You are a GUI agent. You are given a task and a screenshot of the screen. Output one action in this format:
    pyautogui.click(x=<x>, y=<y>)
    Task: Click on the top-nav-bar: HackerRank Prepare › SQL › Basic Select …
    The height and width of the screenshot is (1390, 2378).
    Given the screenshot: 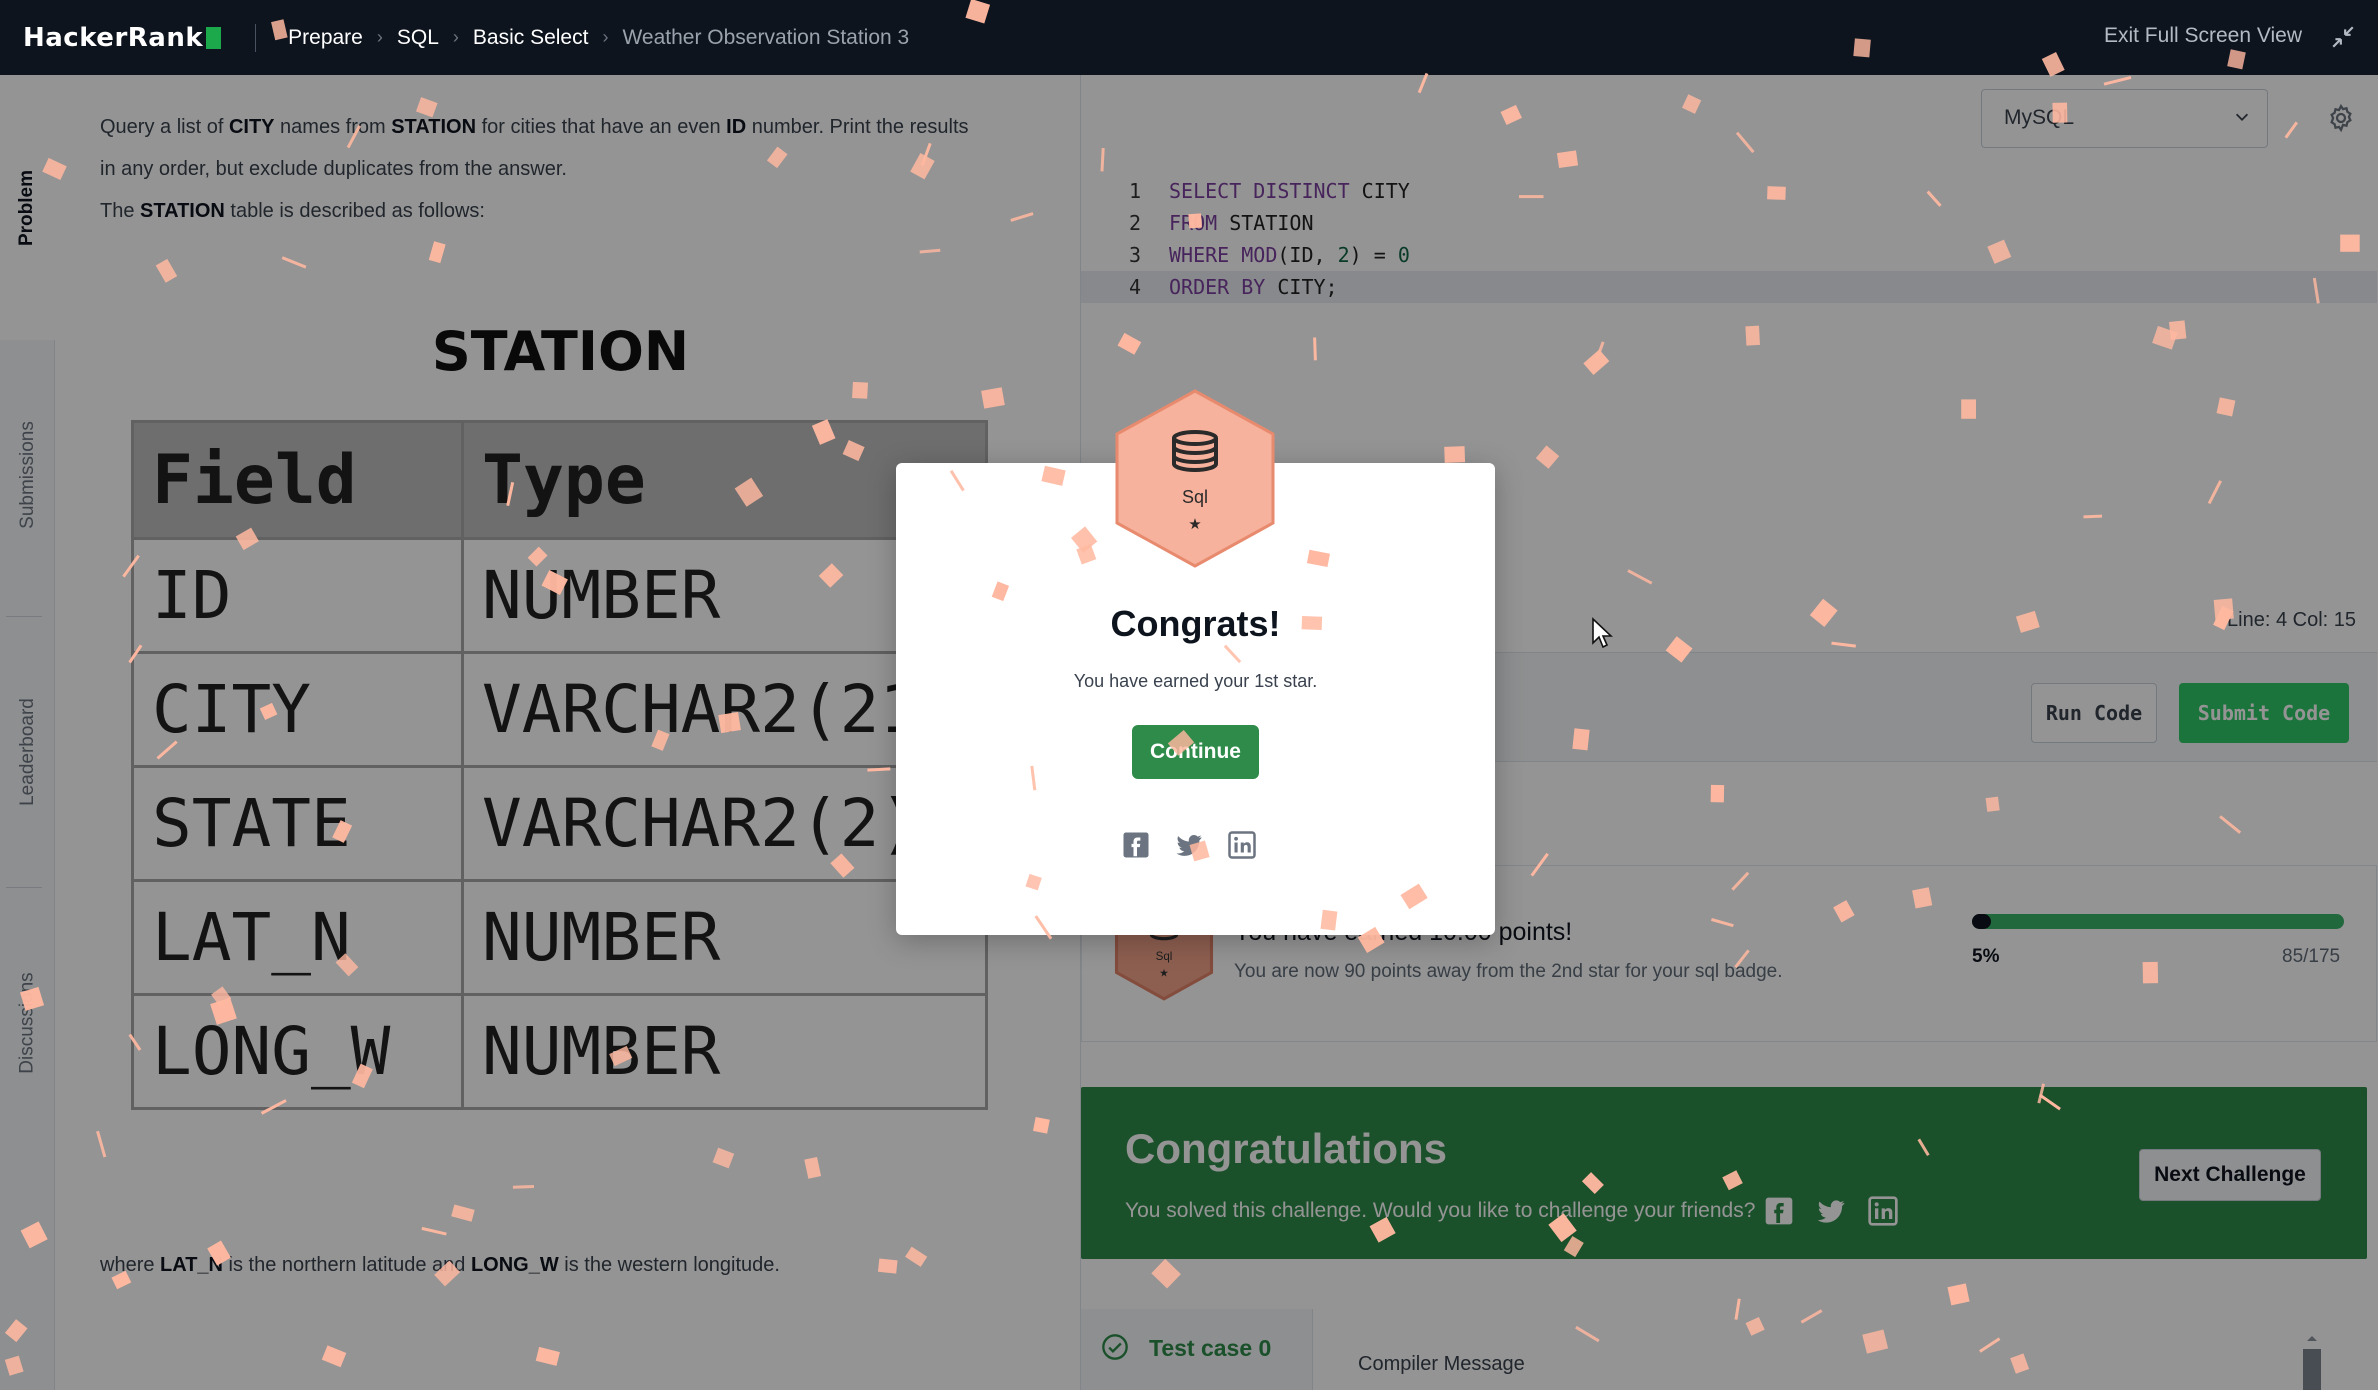 What is the action you would take?
    pyautogui.click(x=1189, y=37)
    